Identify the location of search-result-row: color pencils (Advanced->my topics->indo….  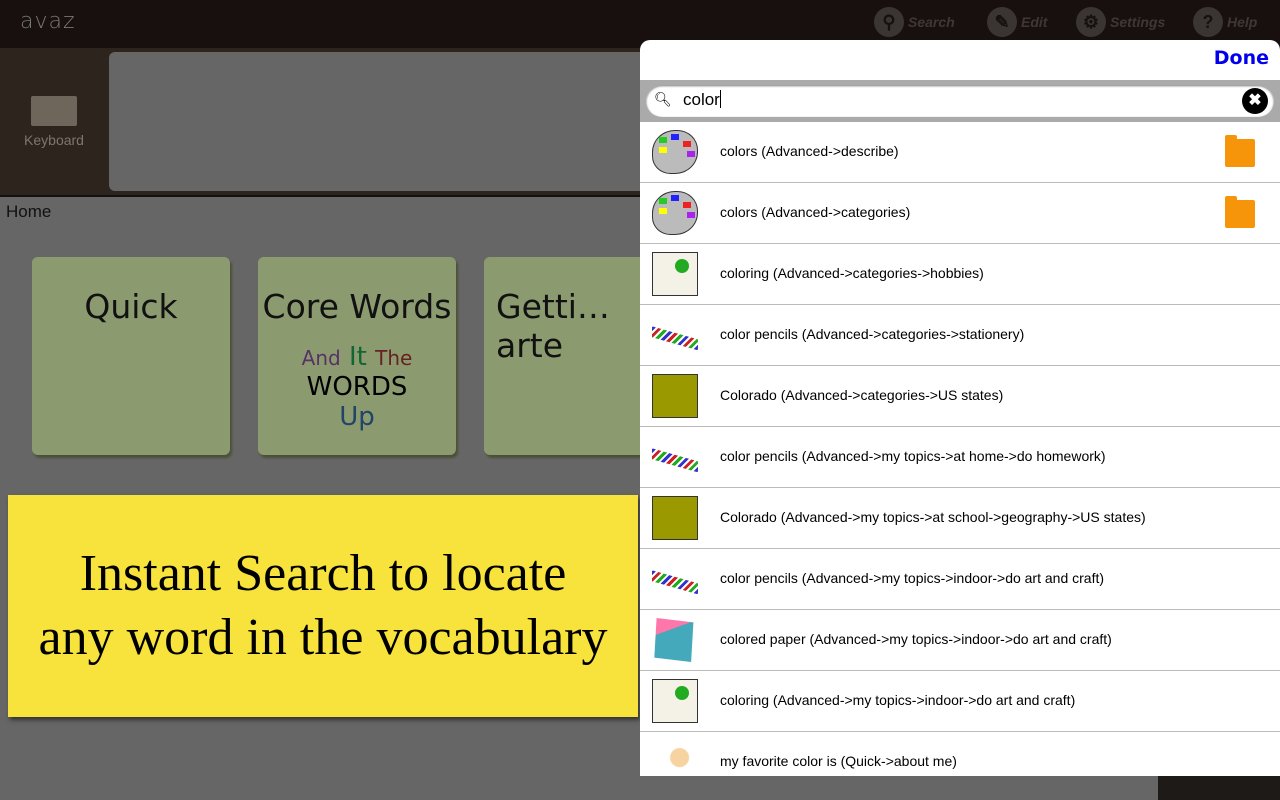
(960, 579).